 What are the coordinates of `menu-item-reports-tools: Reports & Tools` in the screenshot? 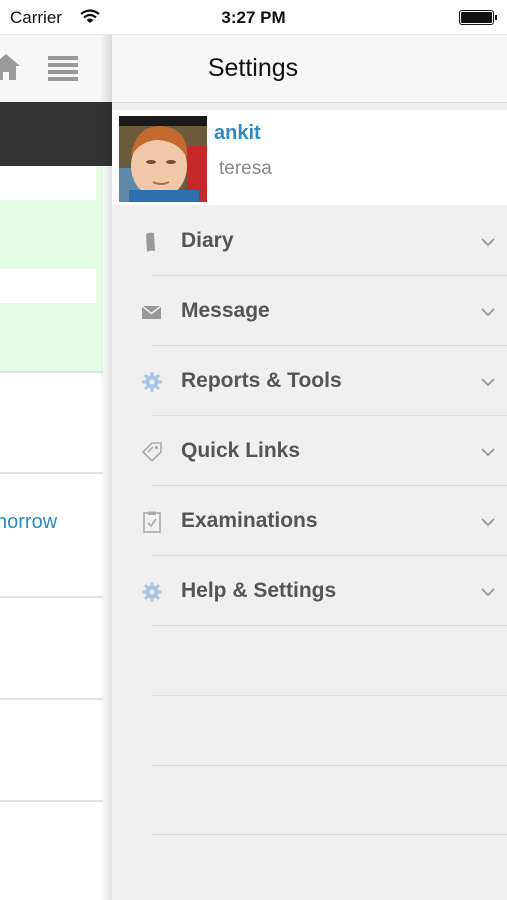 It's located at (309, 381).